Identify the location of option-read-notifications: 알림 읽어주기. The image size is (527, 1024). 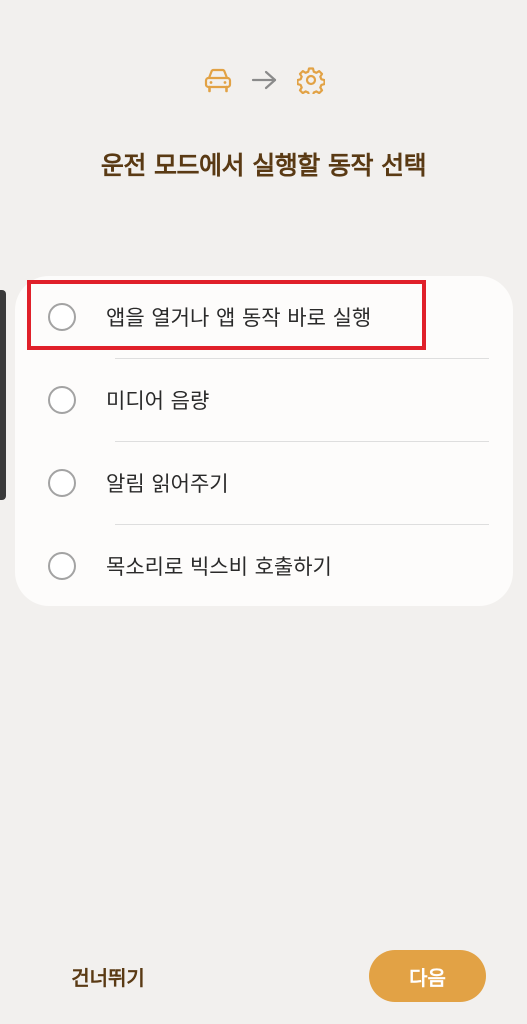
(264, 483).